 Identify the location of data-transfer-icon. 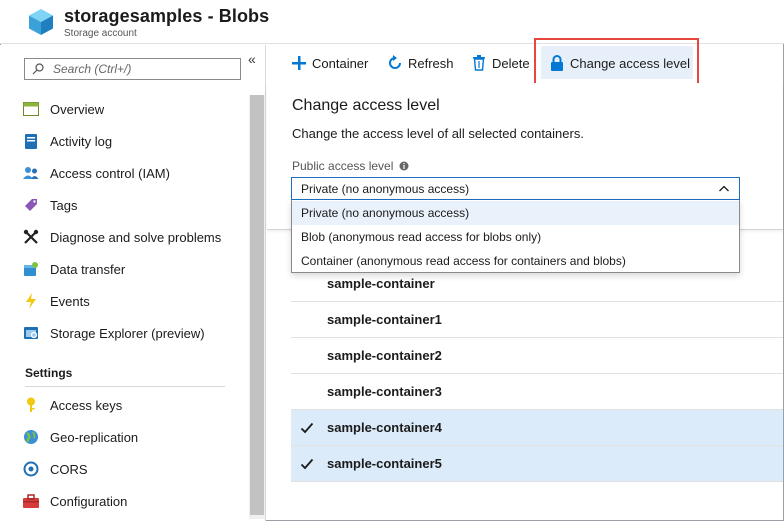
(31, 269).